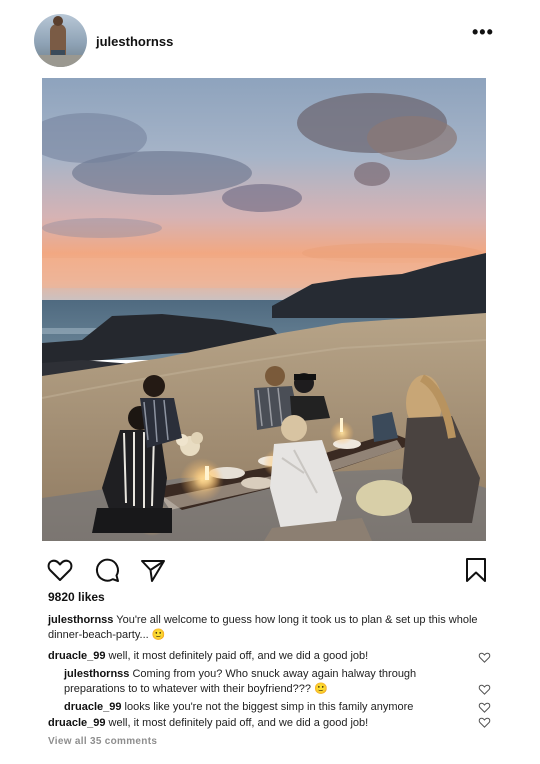 This screenshot has height=764, width=540. I want to click on likes-count: 9820 likes, so click(76, 597).